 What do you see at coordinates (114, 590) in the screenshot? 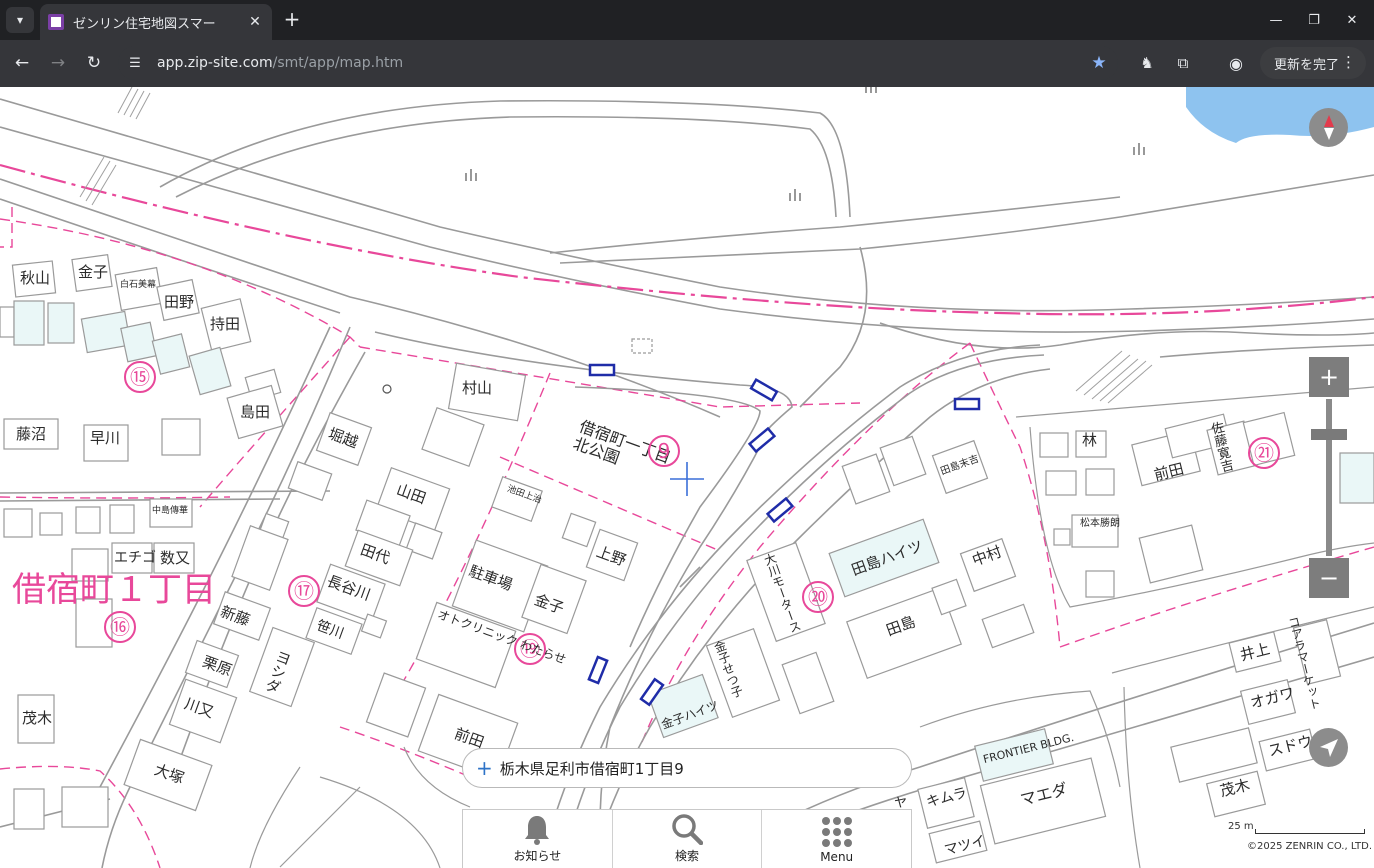
I see `district-label: 借宿町１丁目` at bounding box center [114, 590].